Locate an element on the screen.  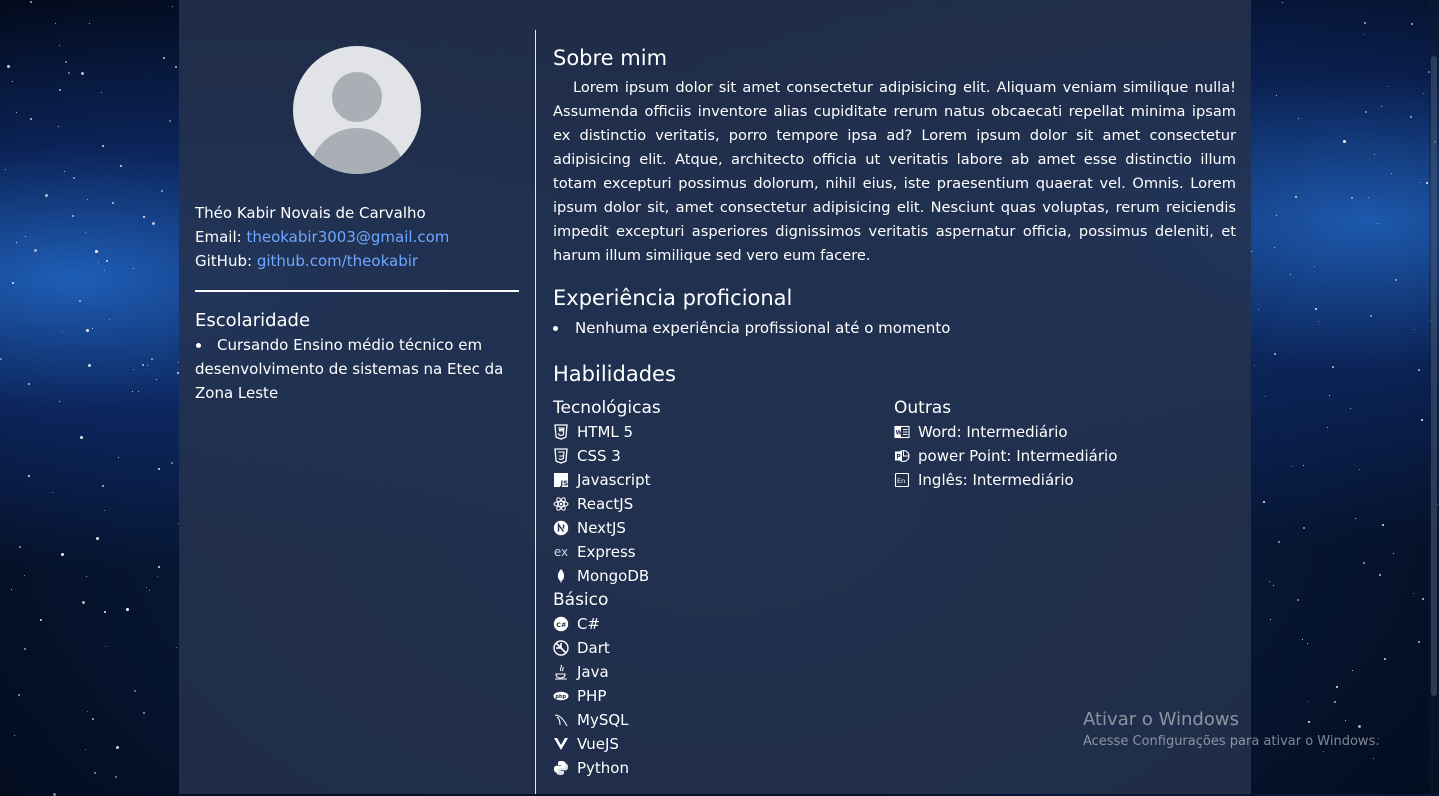
skill-item-java: Java is located at coordinates (718, 672).